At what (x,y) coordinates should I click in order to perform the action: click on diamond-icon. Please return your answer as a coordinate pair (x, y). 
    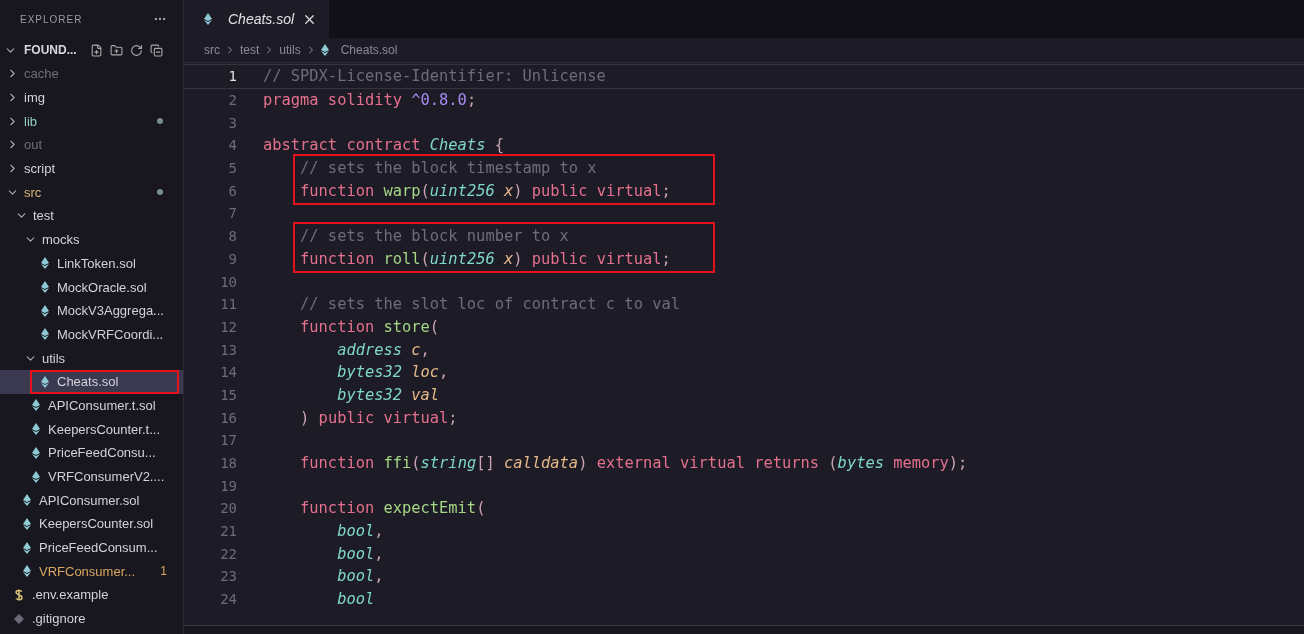
    Looking at the image, I should click on (19, 618).